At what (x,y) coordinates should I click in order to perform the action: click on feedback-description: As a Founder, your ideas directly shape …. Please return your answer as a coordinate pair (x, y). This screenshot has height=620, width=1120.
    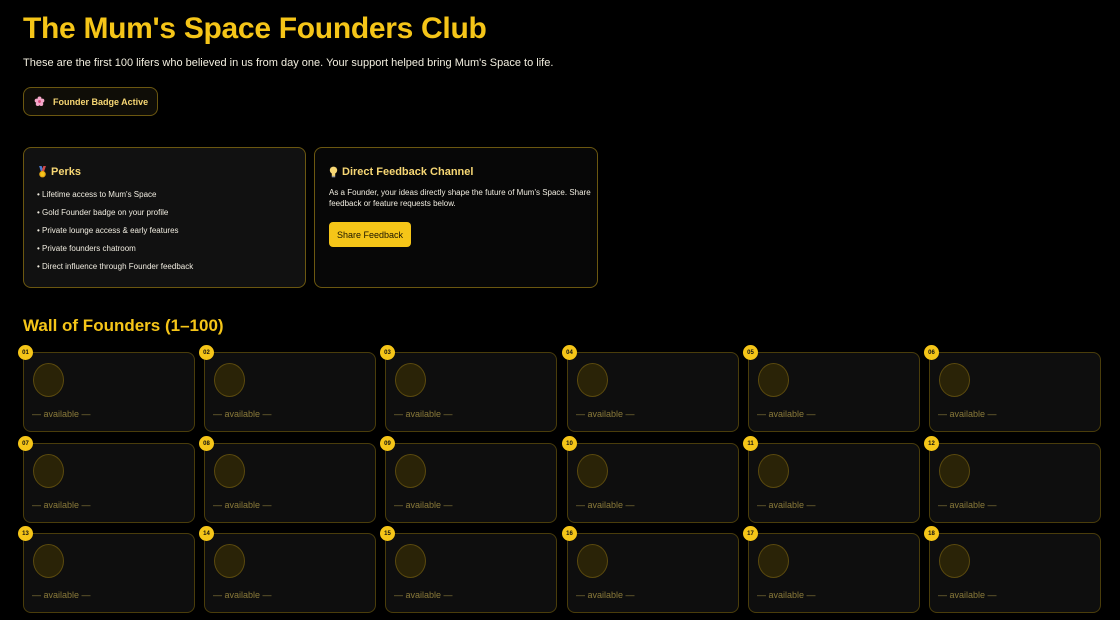
    Looking at the image, I should click on (460, 198).